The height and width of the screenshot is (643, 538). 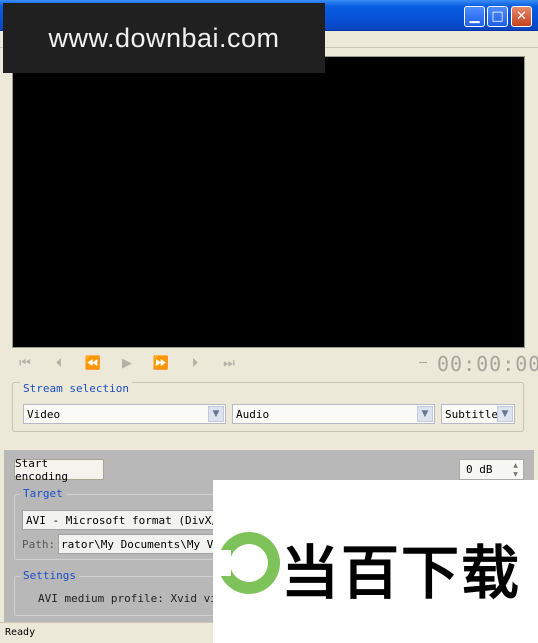 I want to click on spin-up-icon: ▲, so click(x=515, y=465).